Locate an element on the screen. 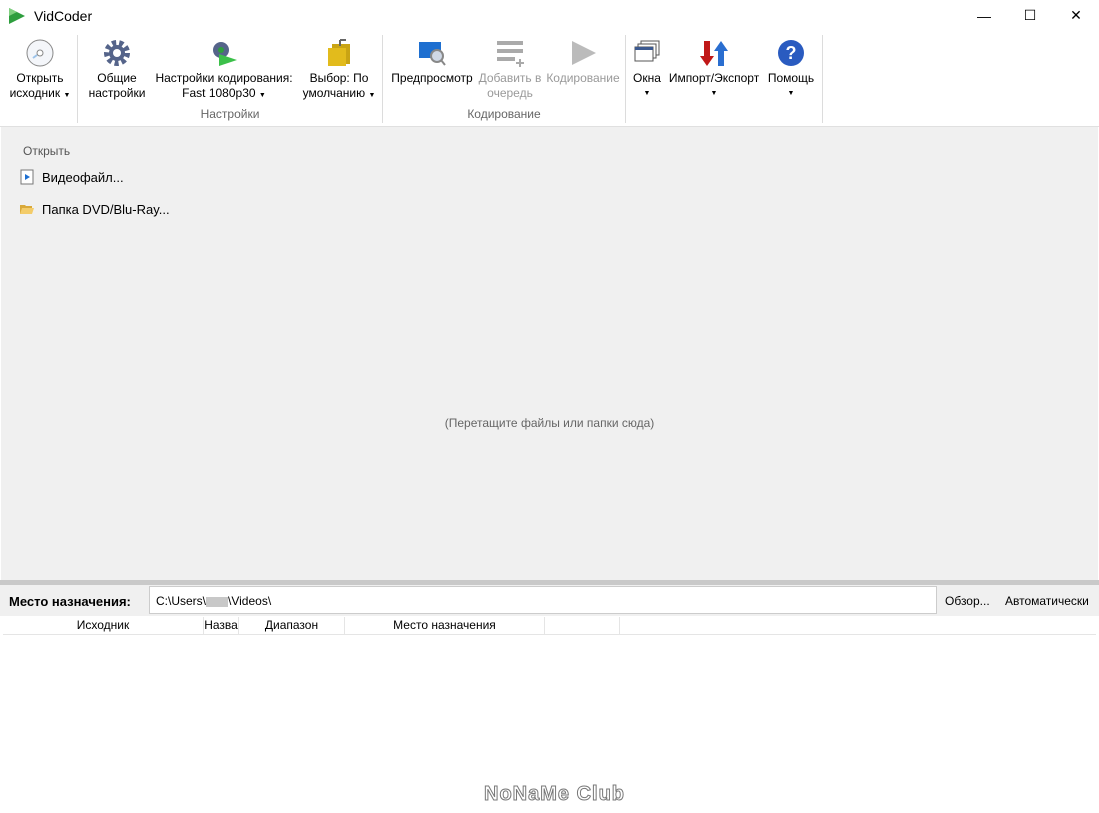  folder-picker-icon is located at coordinates (339, 52).